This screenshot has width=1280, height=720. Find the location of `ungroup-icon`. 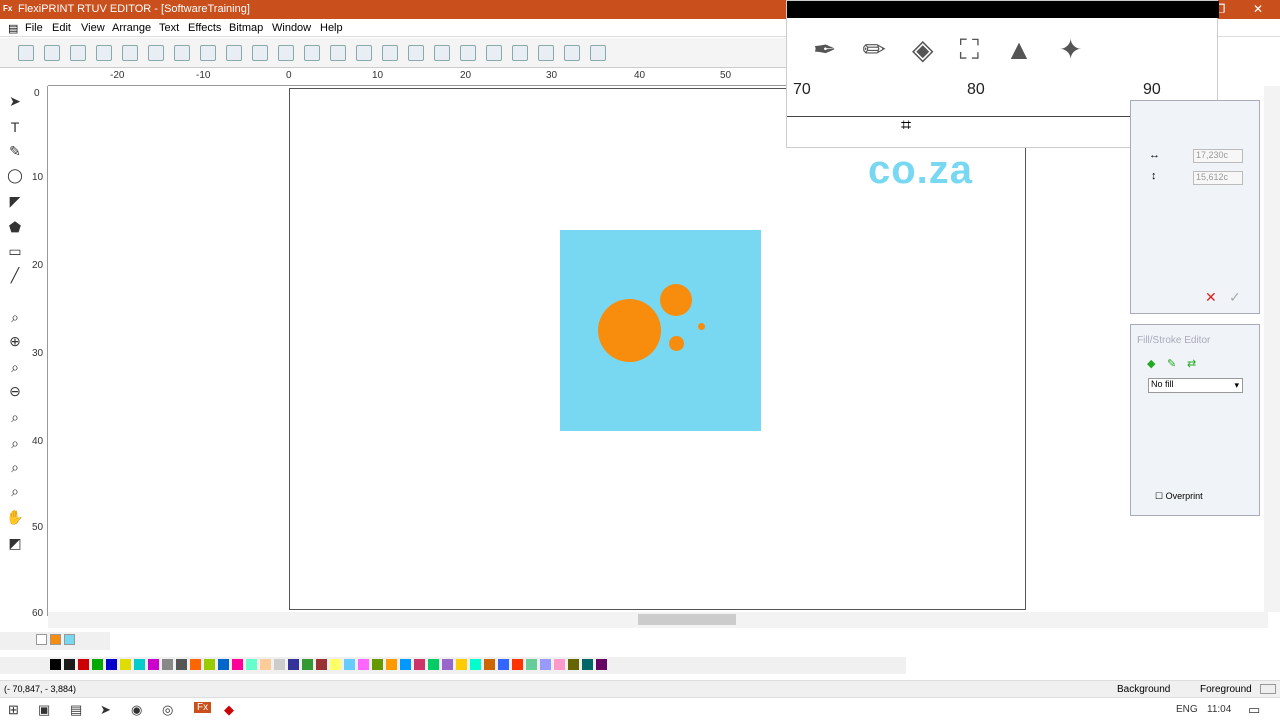

ungroup-icon is located at coordinates (416, 53).